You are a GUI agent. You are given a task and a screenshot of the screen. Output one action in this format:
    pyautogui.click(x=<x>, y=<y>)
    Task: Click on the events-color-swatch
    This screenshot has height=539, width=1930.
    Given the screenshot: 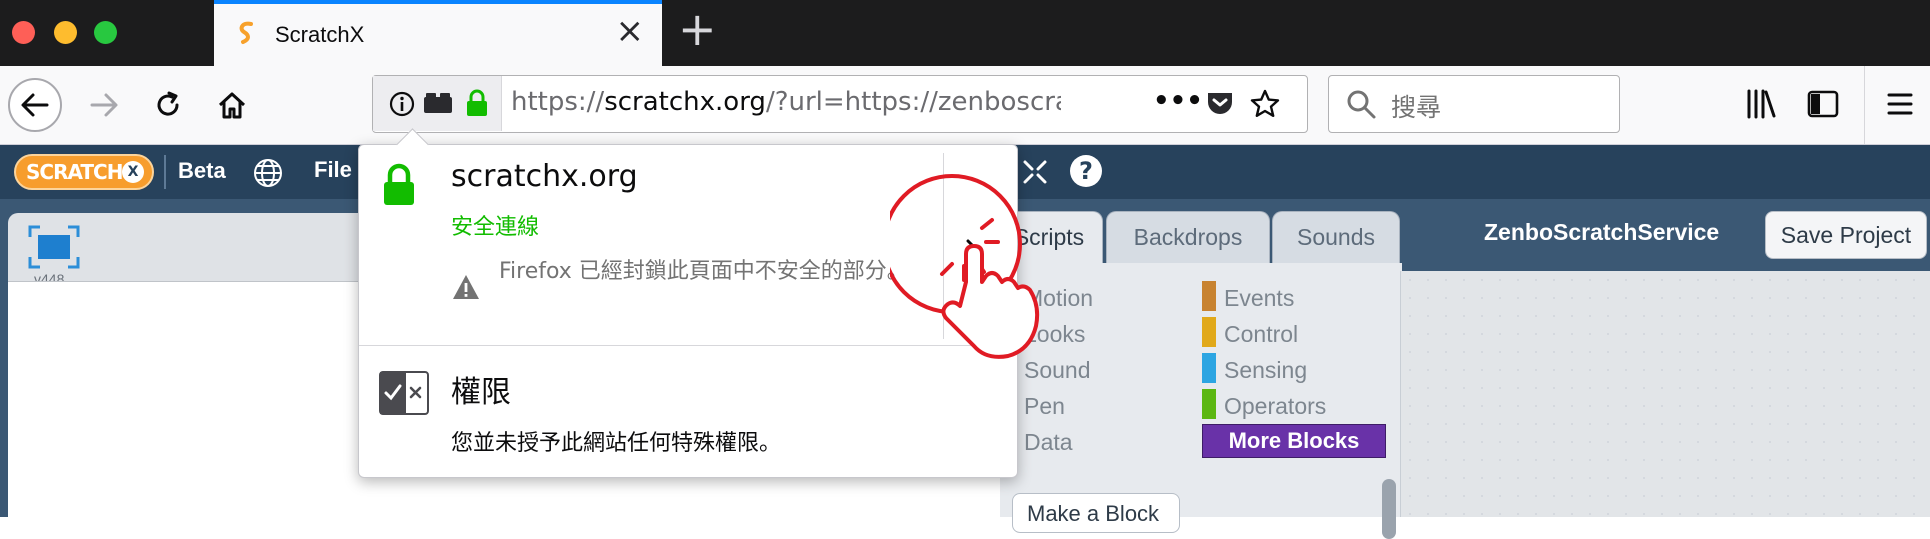 What is the action you would take?
    pyautogui.click(x=1209, y=296)
    